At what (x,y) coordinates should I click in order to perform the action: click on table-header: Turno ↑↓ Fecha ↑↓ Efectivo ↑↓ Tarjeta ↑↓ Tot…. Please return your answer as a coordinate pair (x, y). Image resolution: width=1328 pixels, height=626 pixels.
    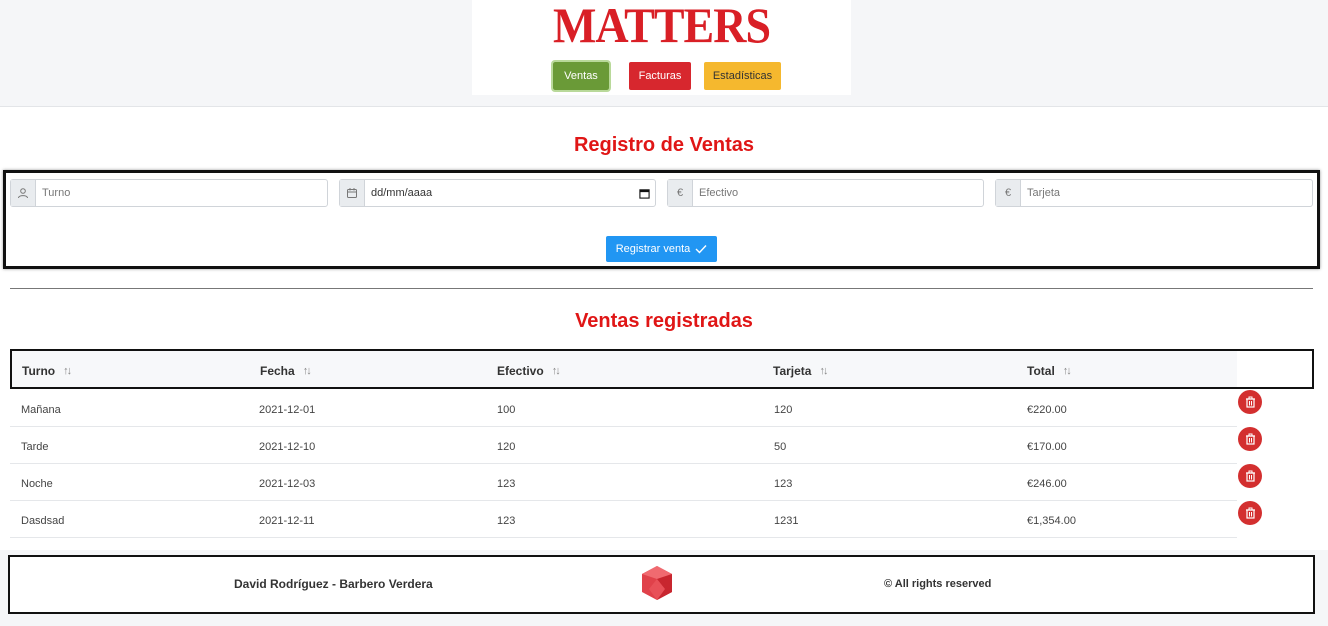
    Looking at the image, I should click on (662, 369).